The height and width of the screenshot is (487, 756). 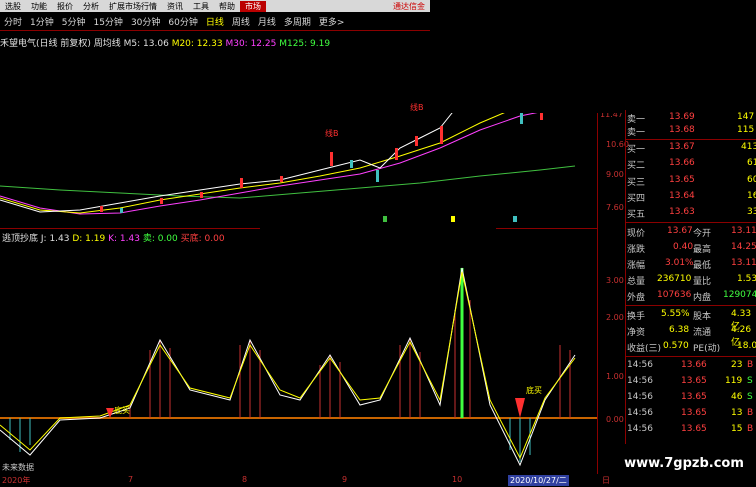 I want to click on divider, so click(x=215, y=30).